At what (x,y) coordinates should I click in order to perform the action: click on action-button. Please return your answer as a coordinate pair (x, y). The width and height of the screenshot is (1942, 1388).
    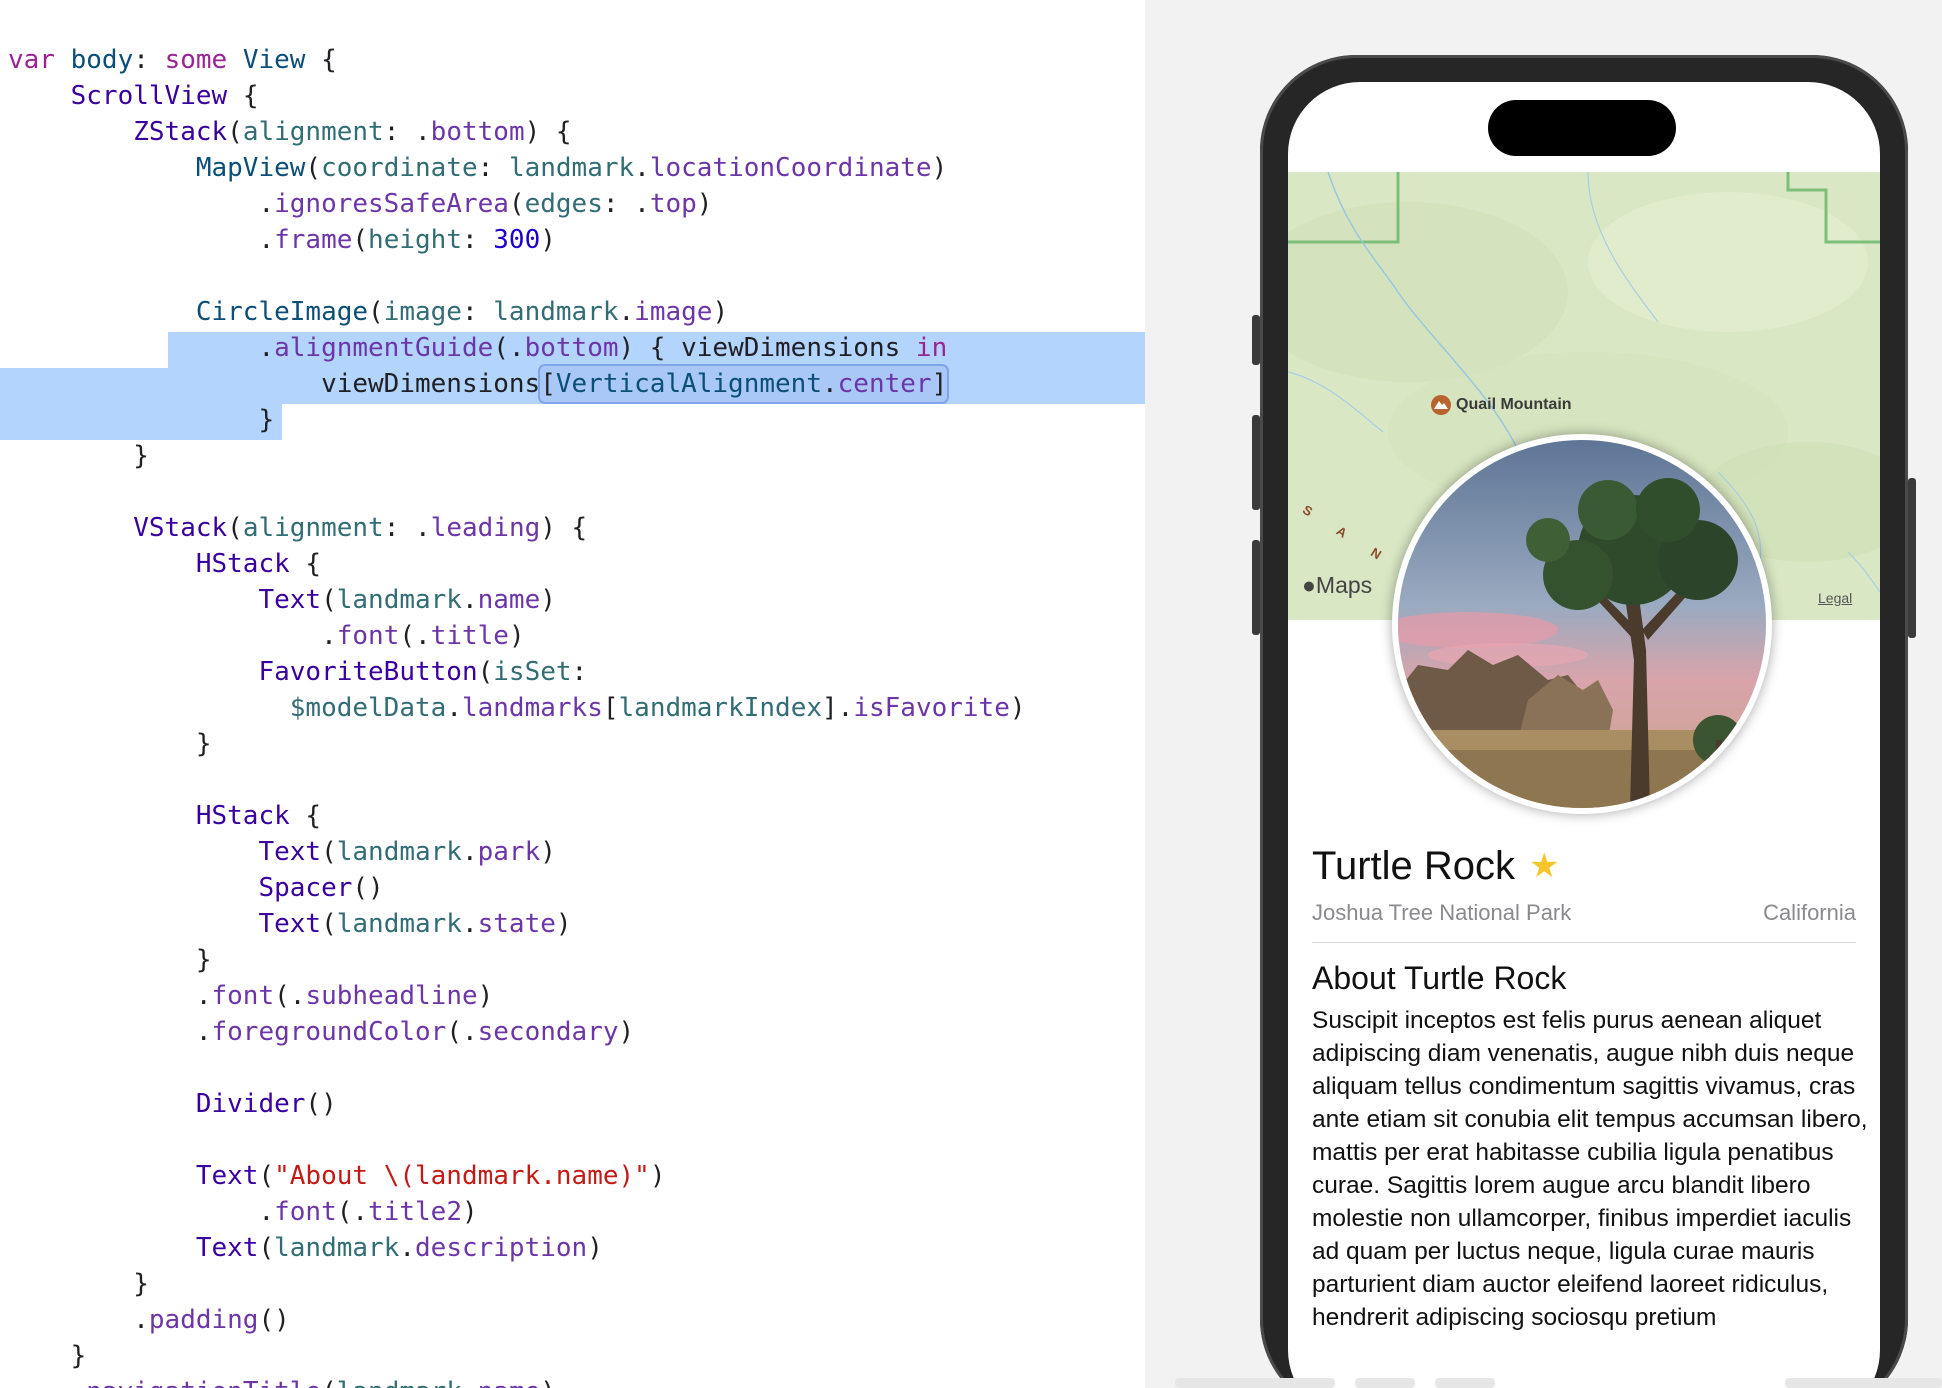
    Looking at the image, I should click on (1256, 340).